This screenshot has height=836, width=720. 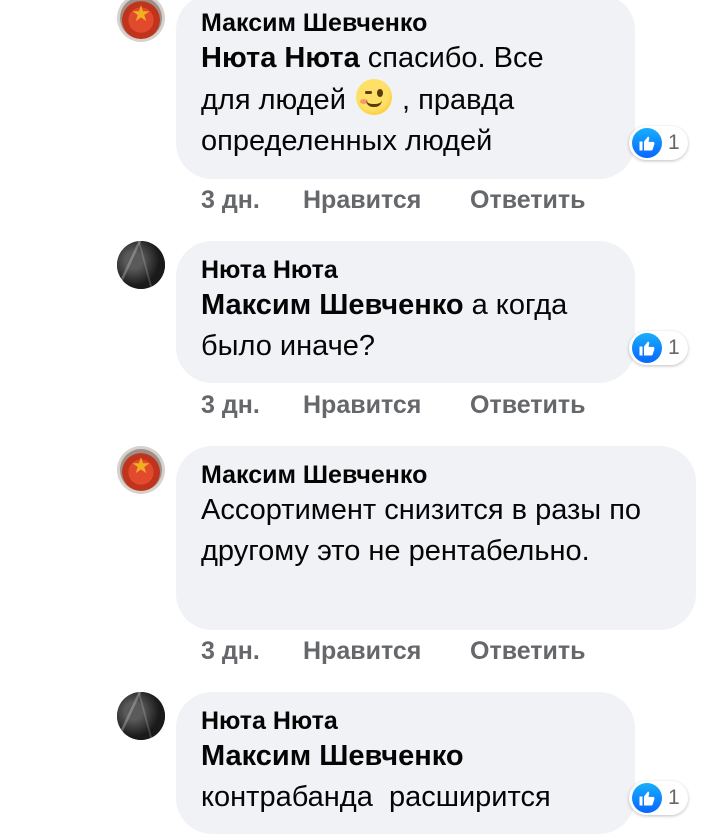 I want to click on winking-face-emoji-icon, so click(x=373, y=97).